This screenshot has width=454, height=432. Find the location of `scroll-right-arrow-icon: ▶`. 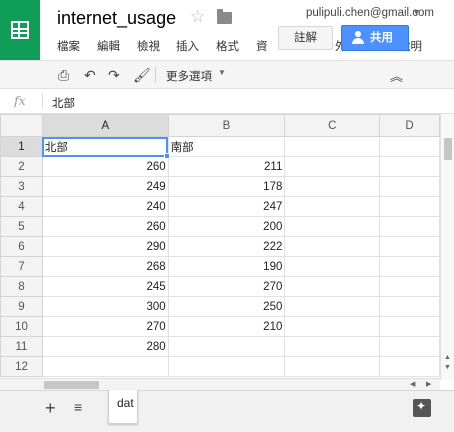

scroll-right-arrow-icon: ▶ is located at coordinates (428, 384).